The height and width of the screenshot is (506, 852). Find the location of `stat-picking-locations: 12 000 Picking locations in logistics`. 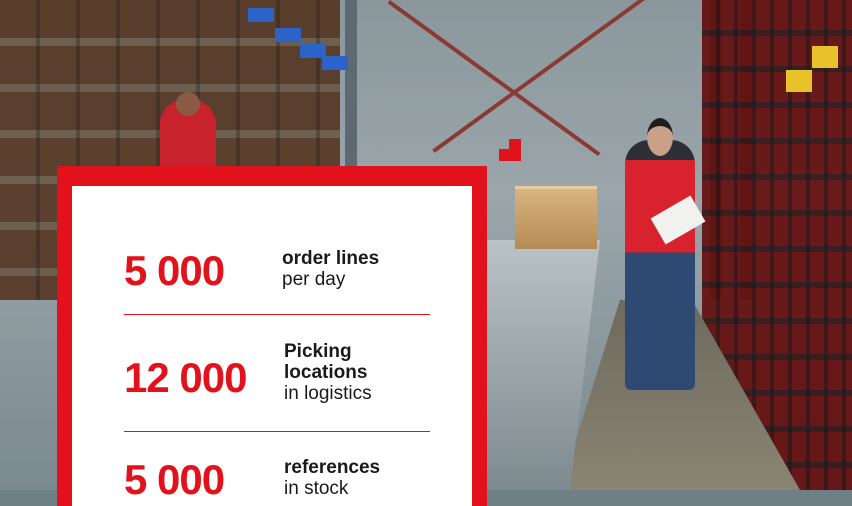

stat-picking-locations: 12 000 Picking locations in logistics is located at coordinates (248, 372).